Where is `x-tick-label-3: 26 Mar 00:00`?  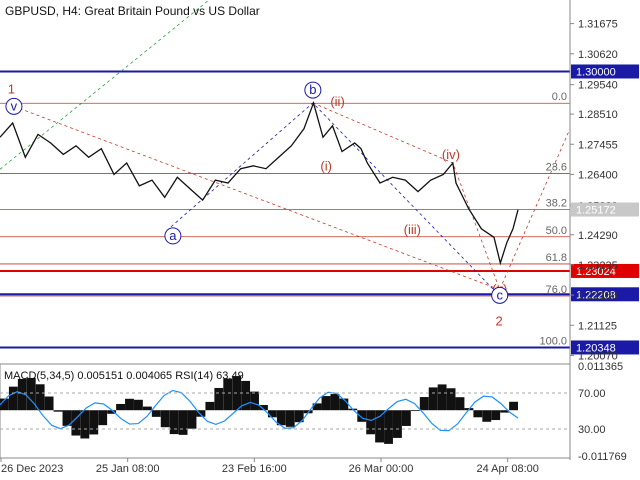 x-tick-label-3: 26 Mar 00:00 is located at coordinates (381, 469).